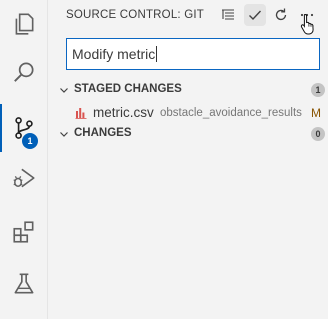 The height and width of the screenshot is (319, 328). I want to click on testing-button, so click(24, 284).